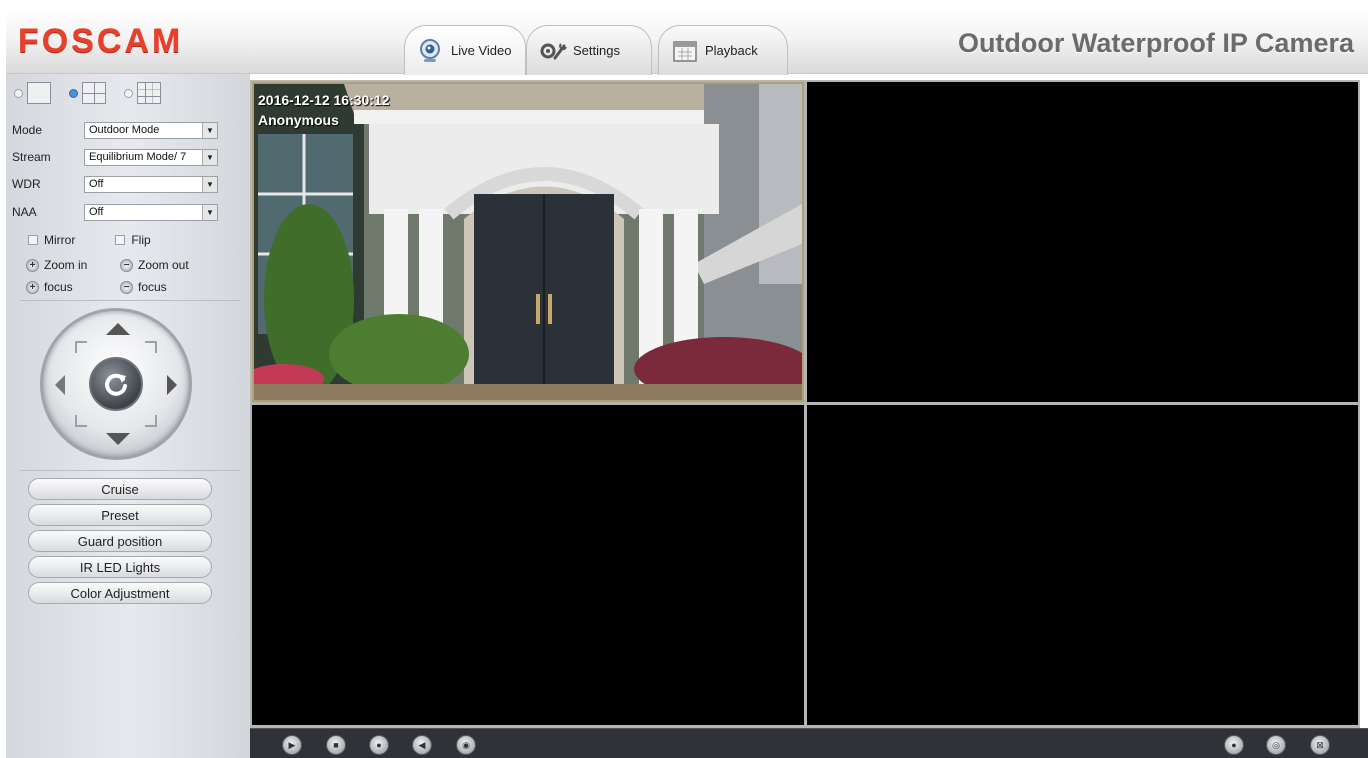 This screenshot has width=1368, height=758. I want to click on focus-plus-button: + focus, so click(73, 287).